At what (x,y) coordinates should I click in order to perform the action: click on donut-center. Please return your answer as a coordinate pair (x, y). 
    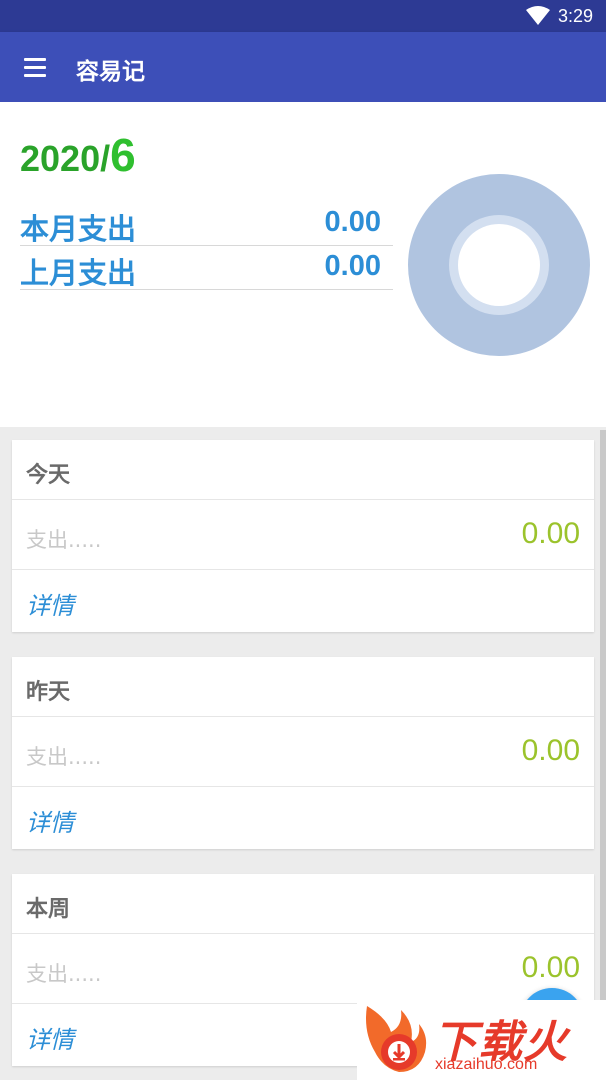
    Looking at the image, I should click on (499, 265).